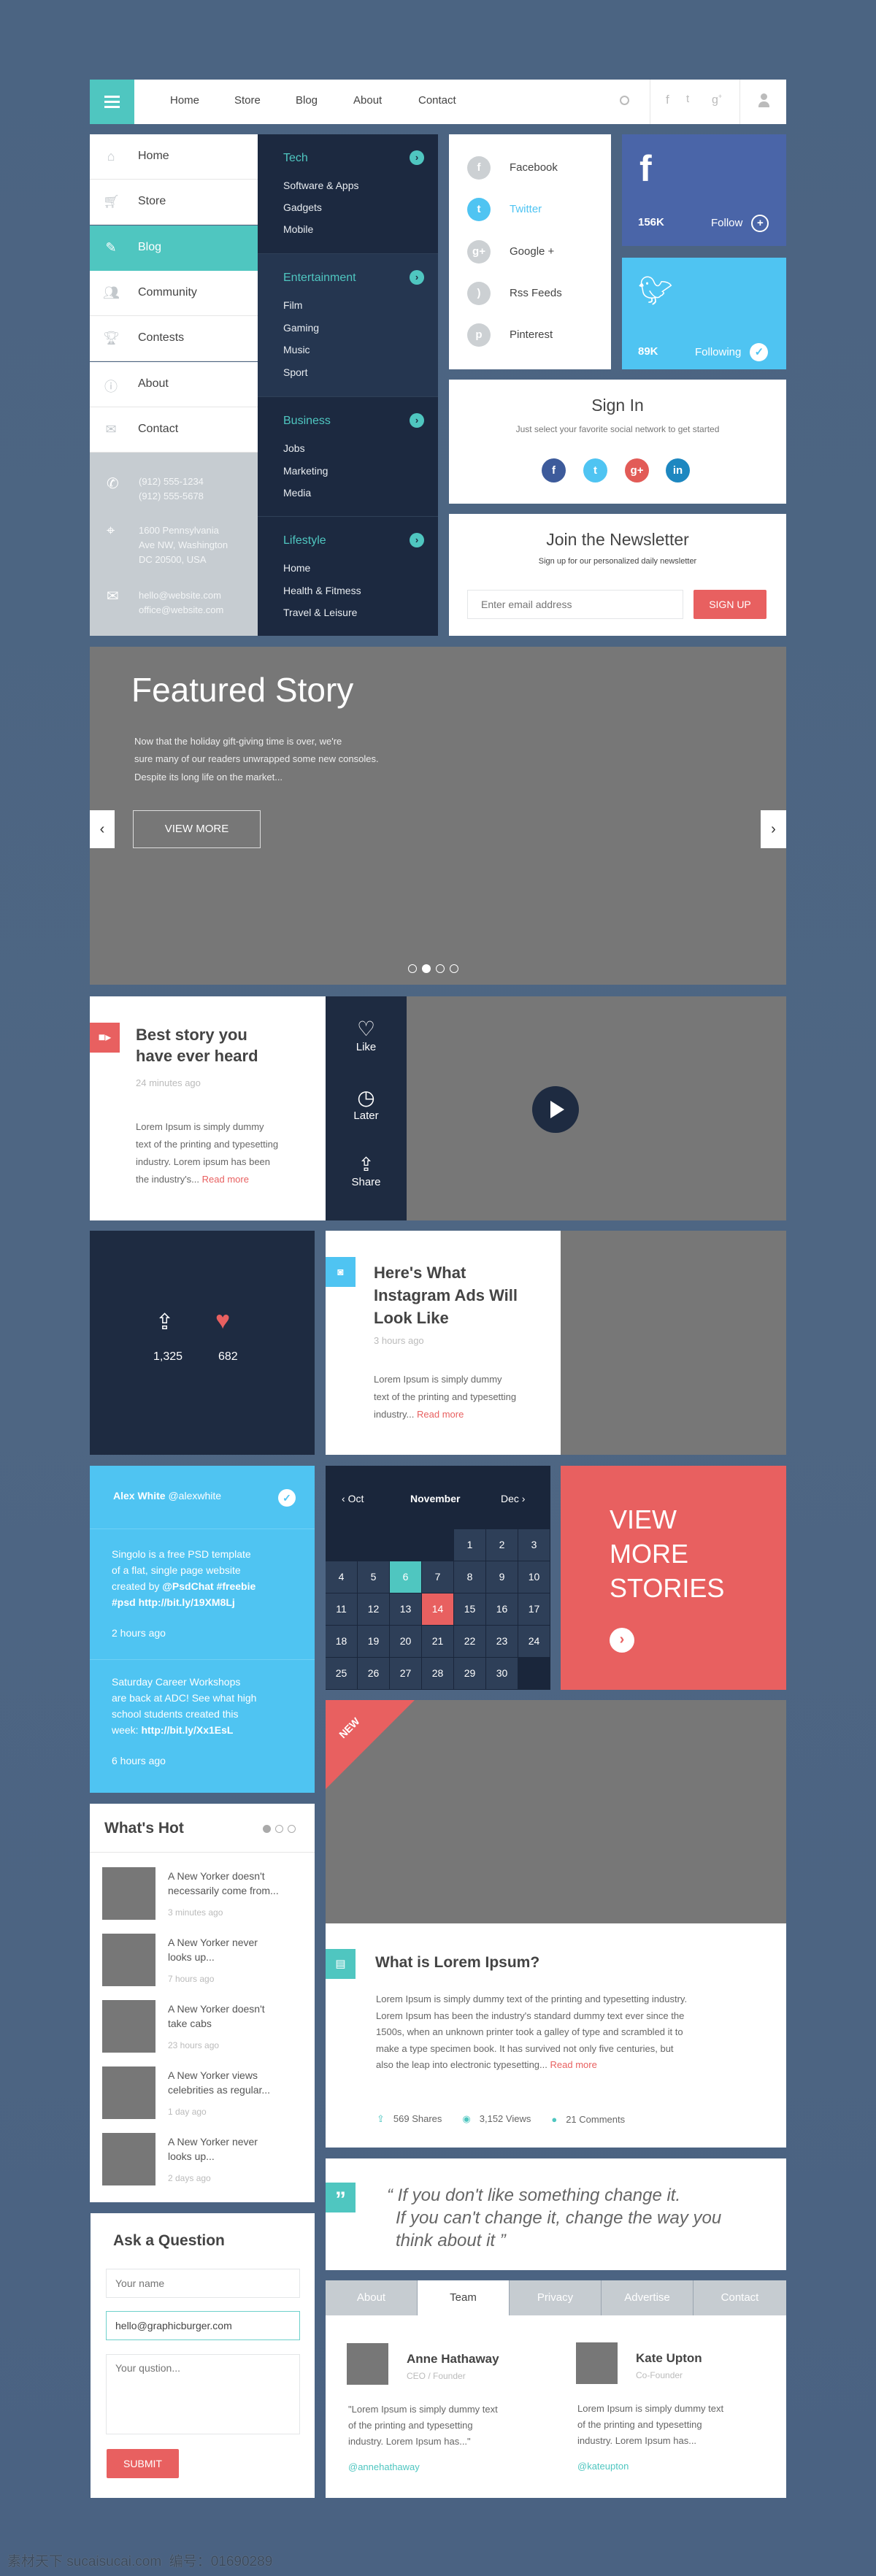 The height and width of the screenshot is (2576, 876). What do you see at coordinates (296, 568) in the screenshot?
I see `menu-item: Home` at bounding box center [296, 568].